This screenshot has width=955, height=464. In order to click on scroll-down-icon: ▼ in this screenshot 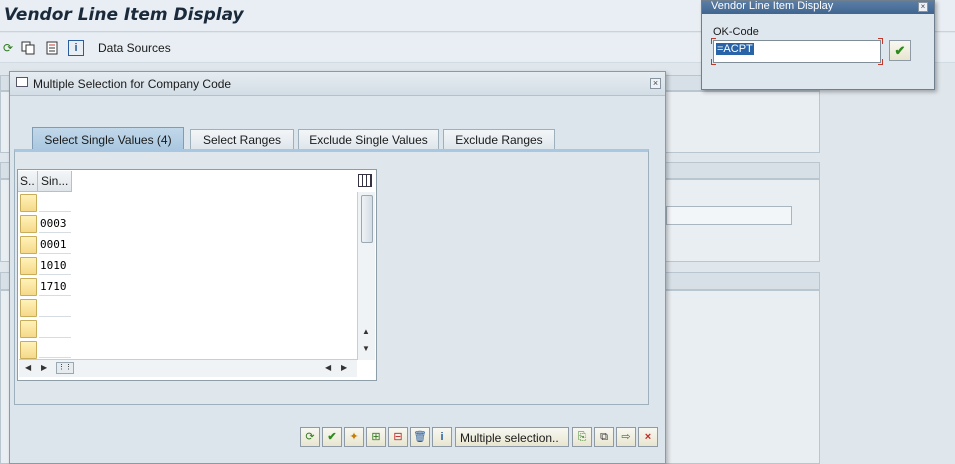, I will do `click(366, 349)`.